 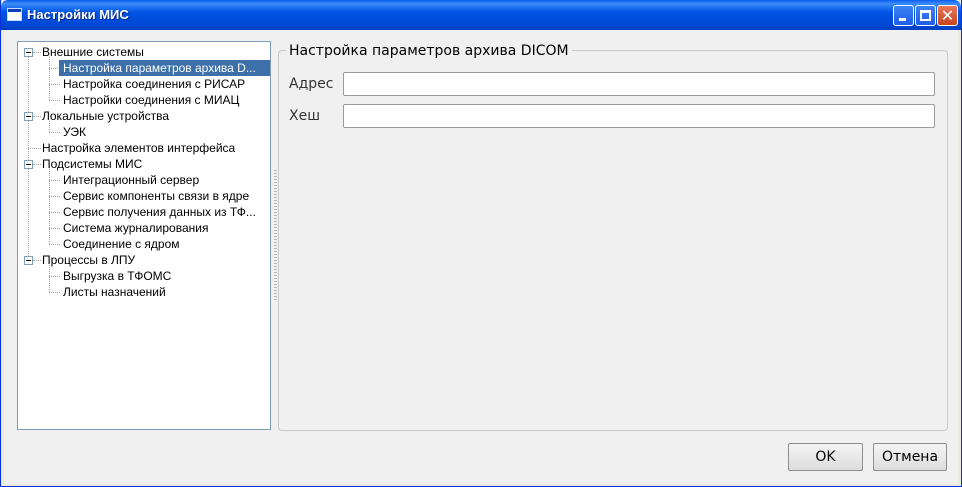 I want to click on window-title: Настройки МИС, so click(x=78, y=14).